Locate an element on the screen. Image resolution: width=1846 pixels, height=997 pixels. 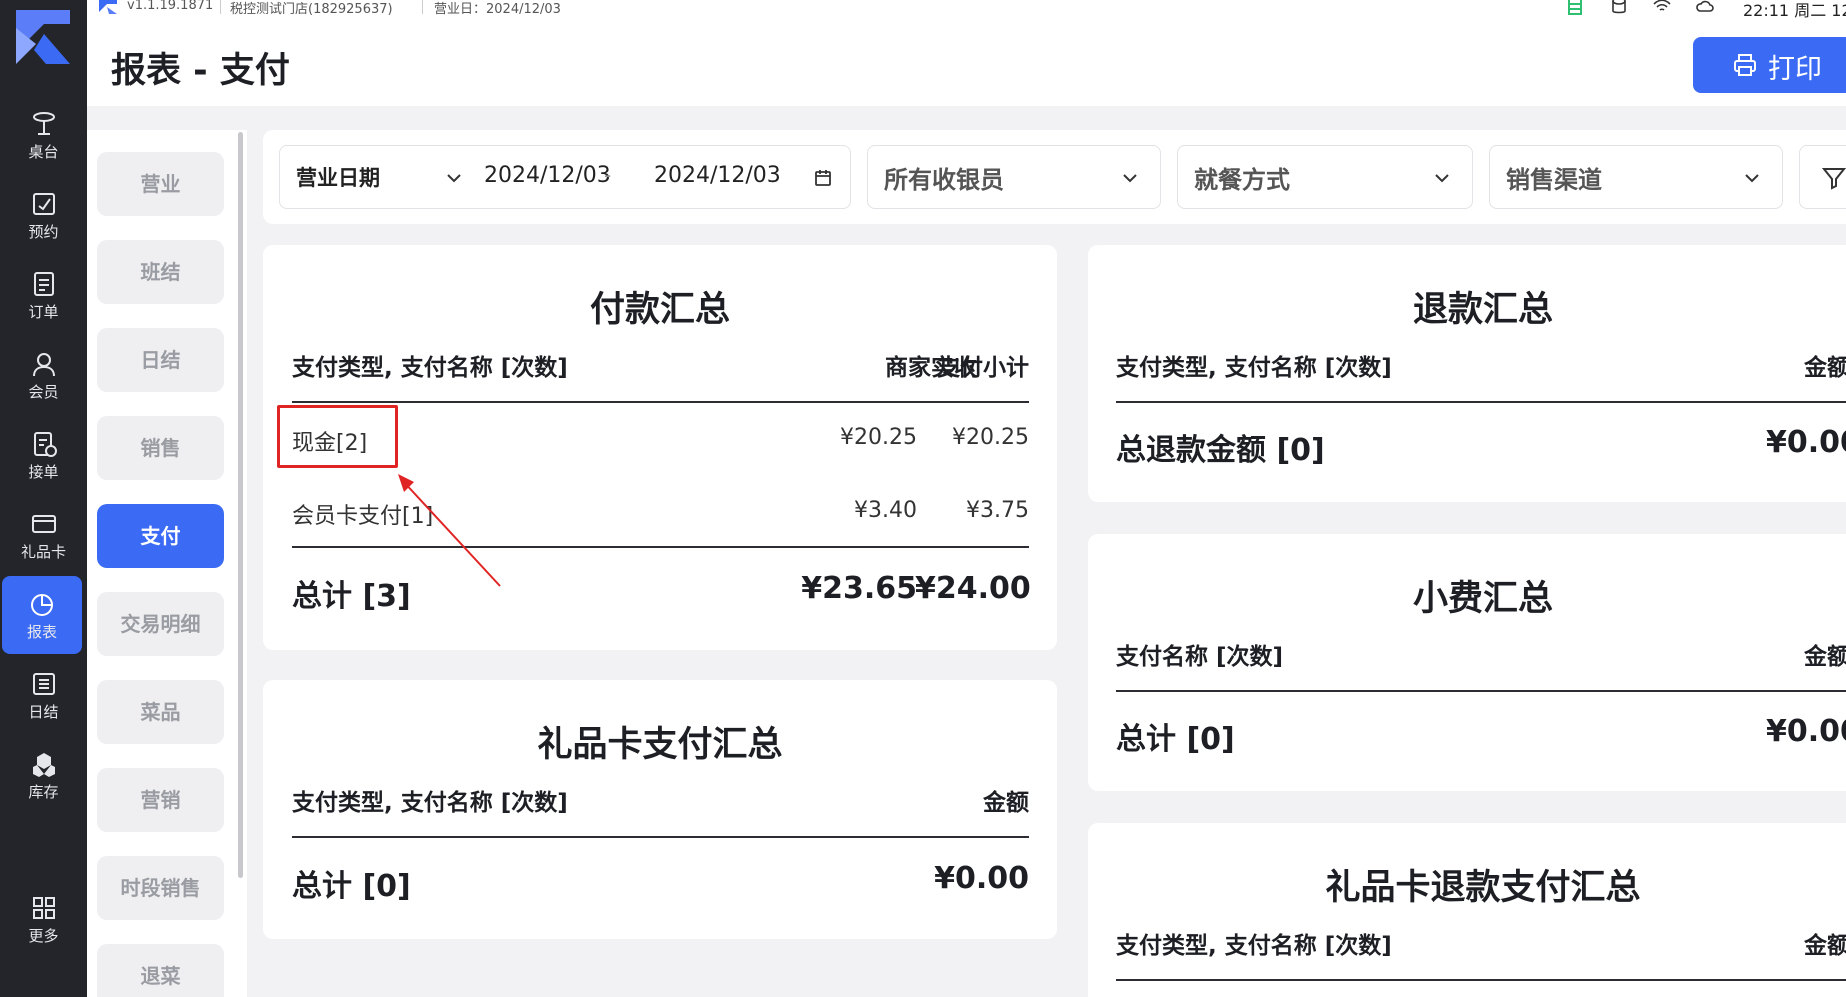
rail-item-inventory: 库存 is located at coordinates (43, 775).